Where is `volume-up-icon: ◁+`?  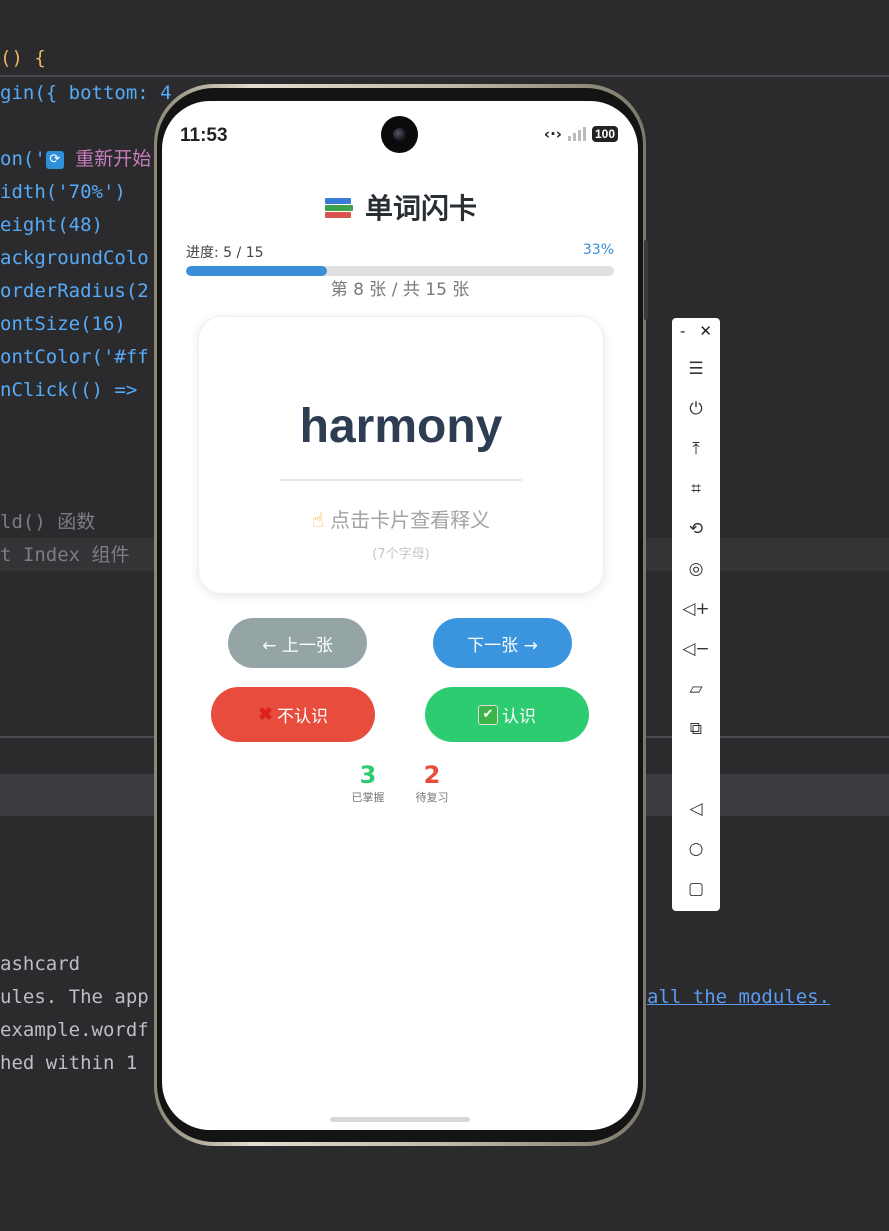
volume-up-icon: ◁+ is located at coordinates (696, 609).